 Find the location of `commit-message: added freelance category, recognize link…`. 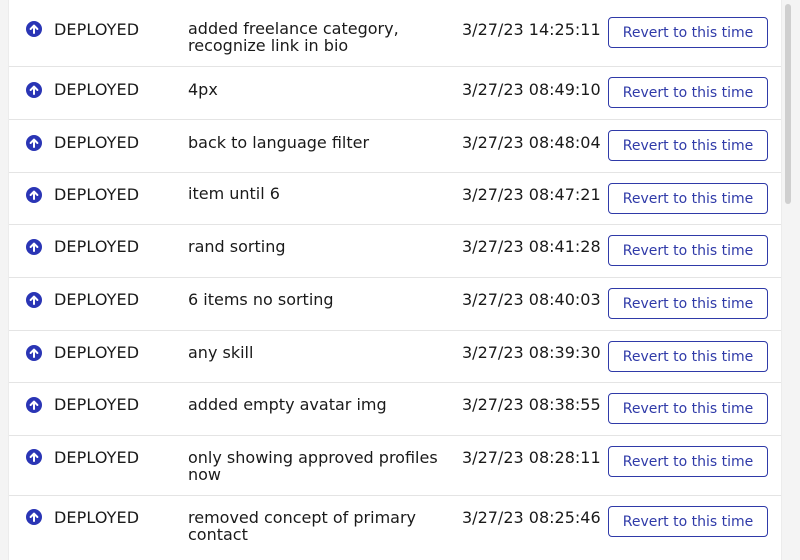

commit-message: added freelance category, recognize link… is located at coordinates (293, 37).